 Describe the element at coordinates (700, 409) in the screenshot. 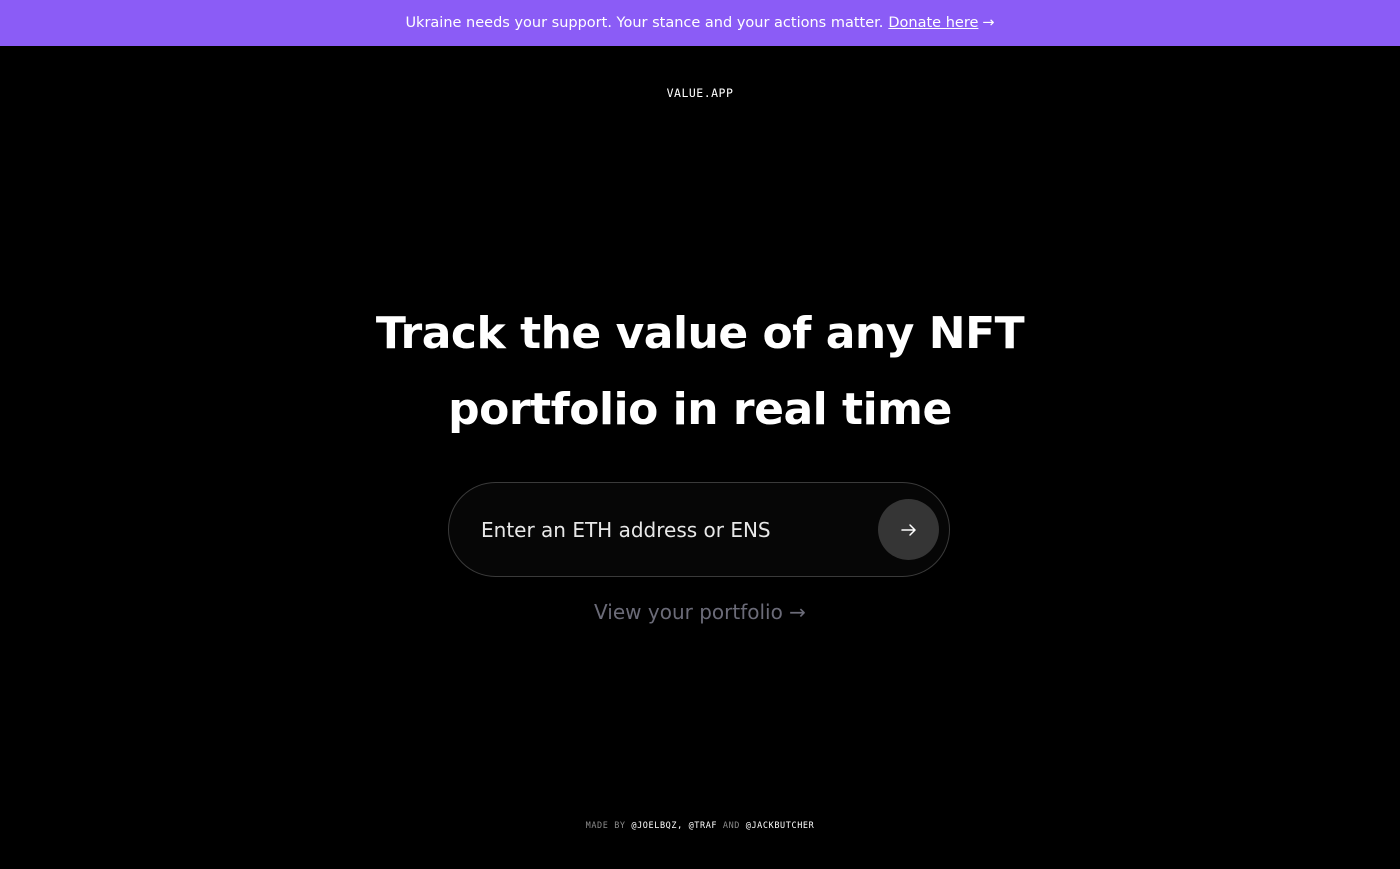

I see `headline-line-2: portfolio in real time` at that location.